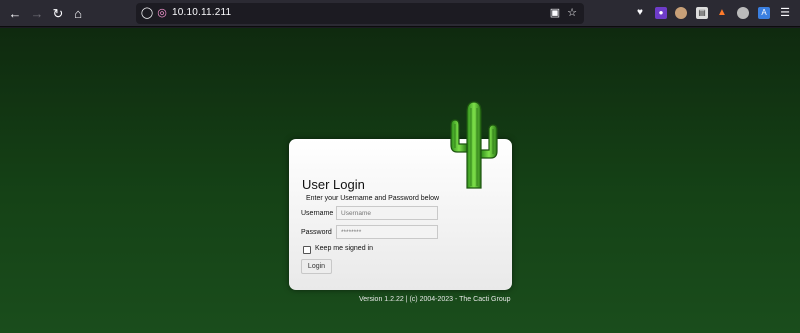  I want to click on browser-toolbar: ← → ↻ ⌂ ◯ ◎ 10.10.11.211 ▣ ☆ ♥ ● ▤ ▲ A ☰, so click(400, 13).